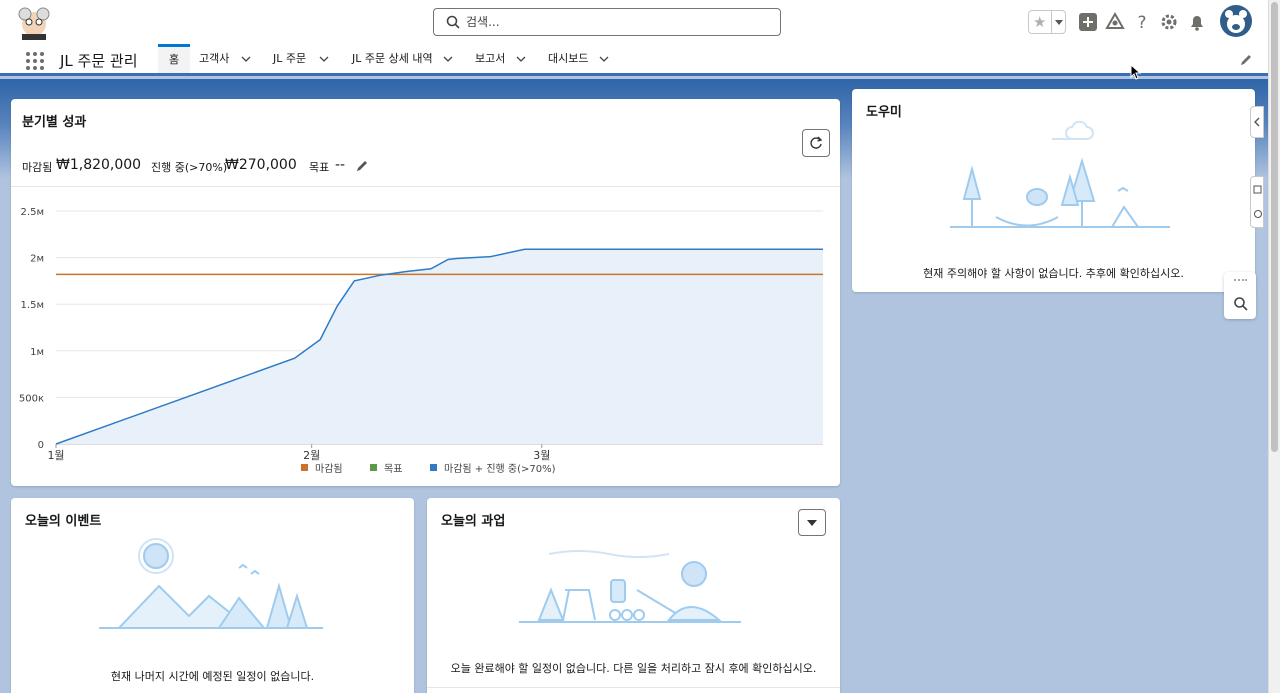  I want to click on tab-home: 홈, so click(174, 58).